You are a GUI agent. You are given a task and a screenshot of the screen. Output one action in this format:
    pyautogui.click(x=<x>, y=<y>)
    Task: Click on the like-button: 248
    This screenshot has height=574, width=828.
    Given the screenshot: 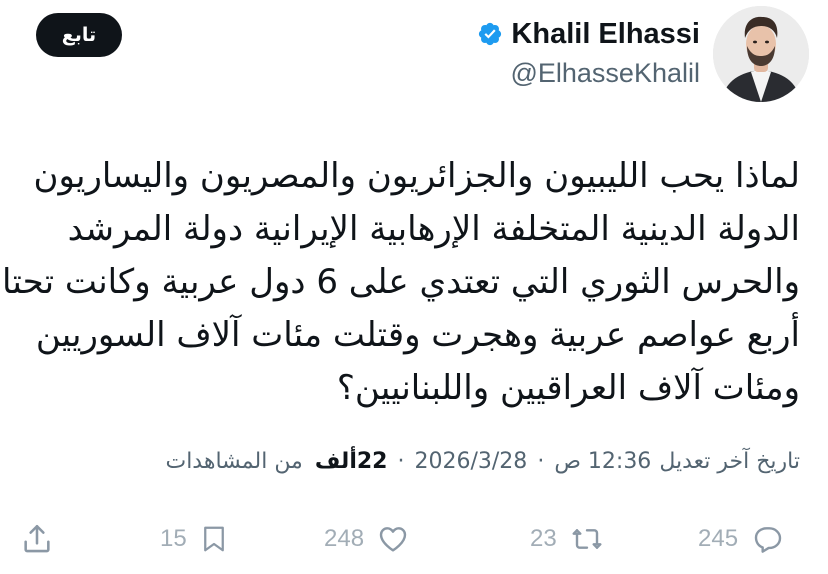 What is the action you would take?
    pyautogui.click(x=367, y=539)
    